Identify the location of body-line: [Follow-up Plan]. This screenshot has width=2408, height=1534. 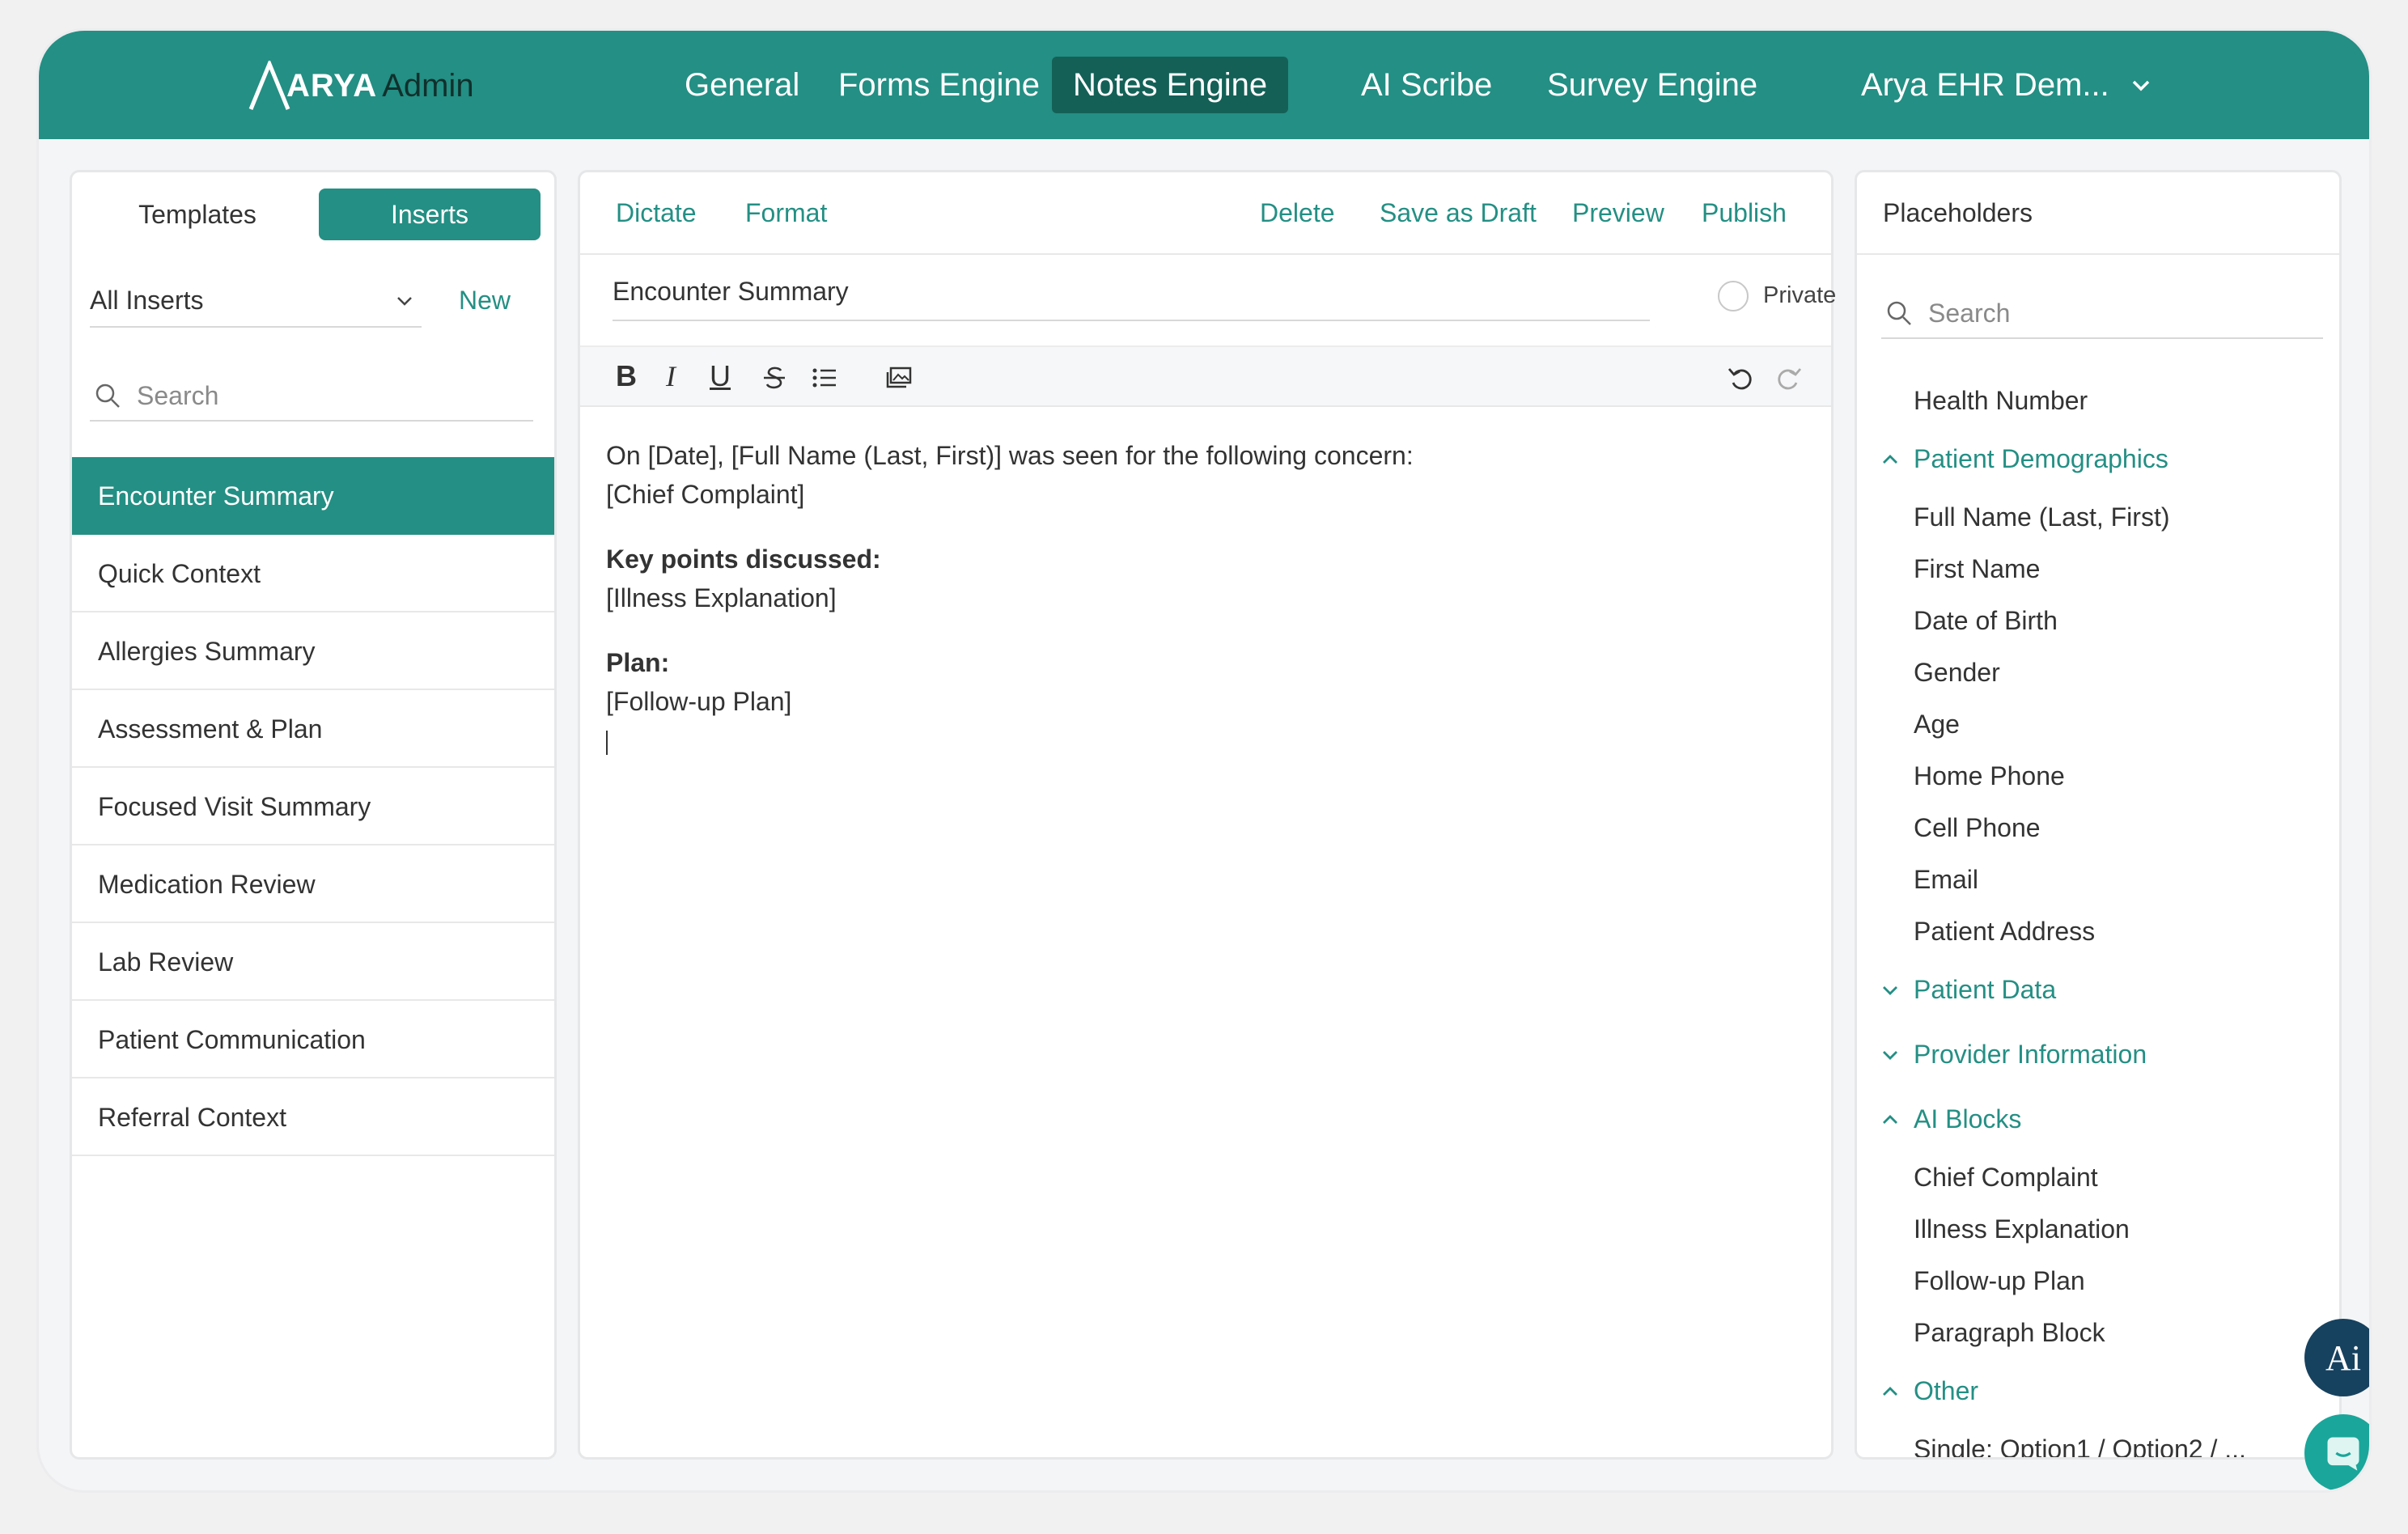
(699, 701).